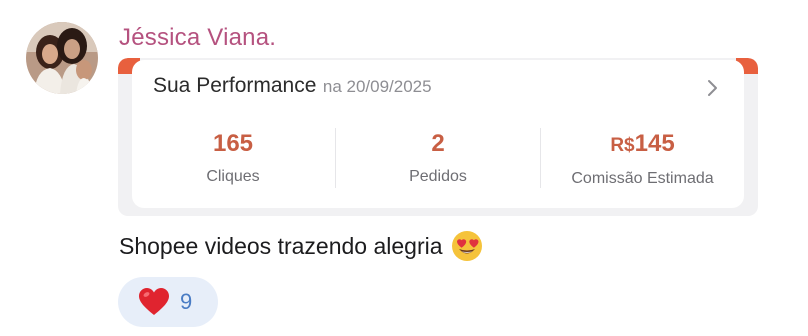  I want to click on author-name: Jéssica Viana., so click(197, 38).